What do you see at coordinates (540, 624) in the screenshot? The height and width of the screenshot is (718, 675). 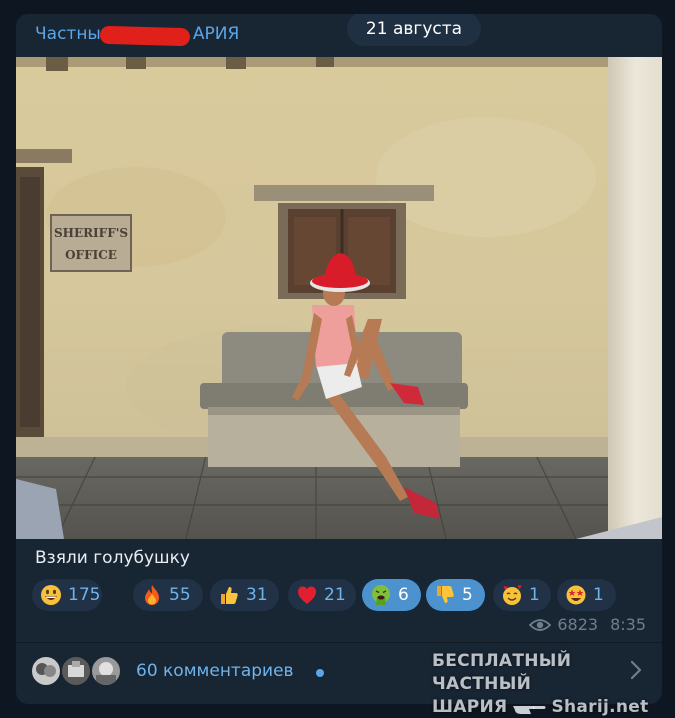 I see `eye-icon` at bounding box center [540, 624].